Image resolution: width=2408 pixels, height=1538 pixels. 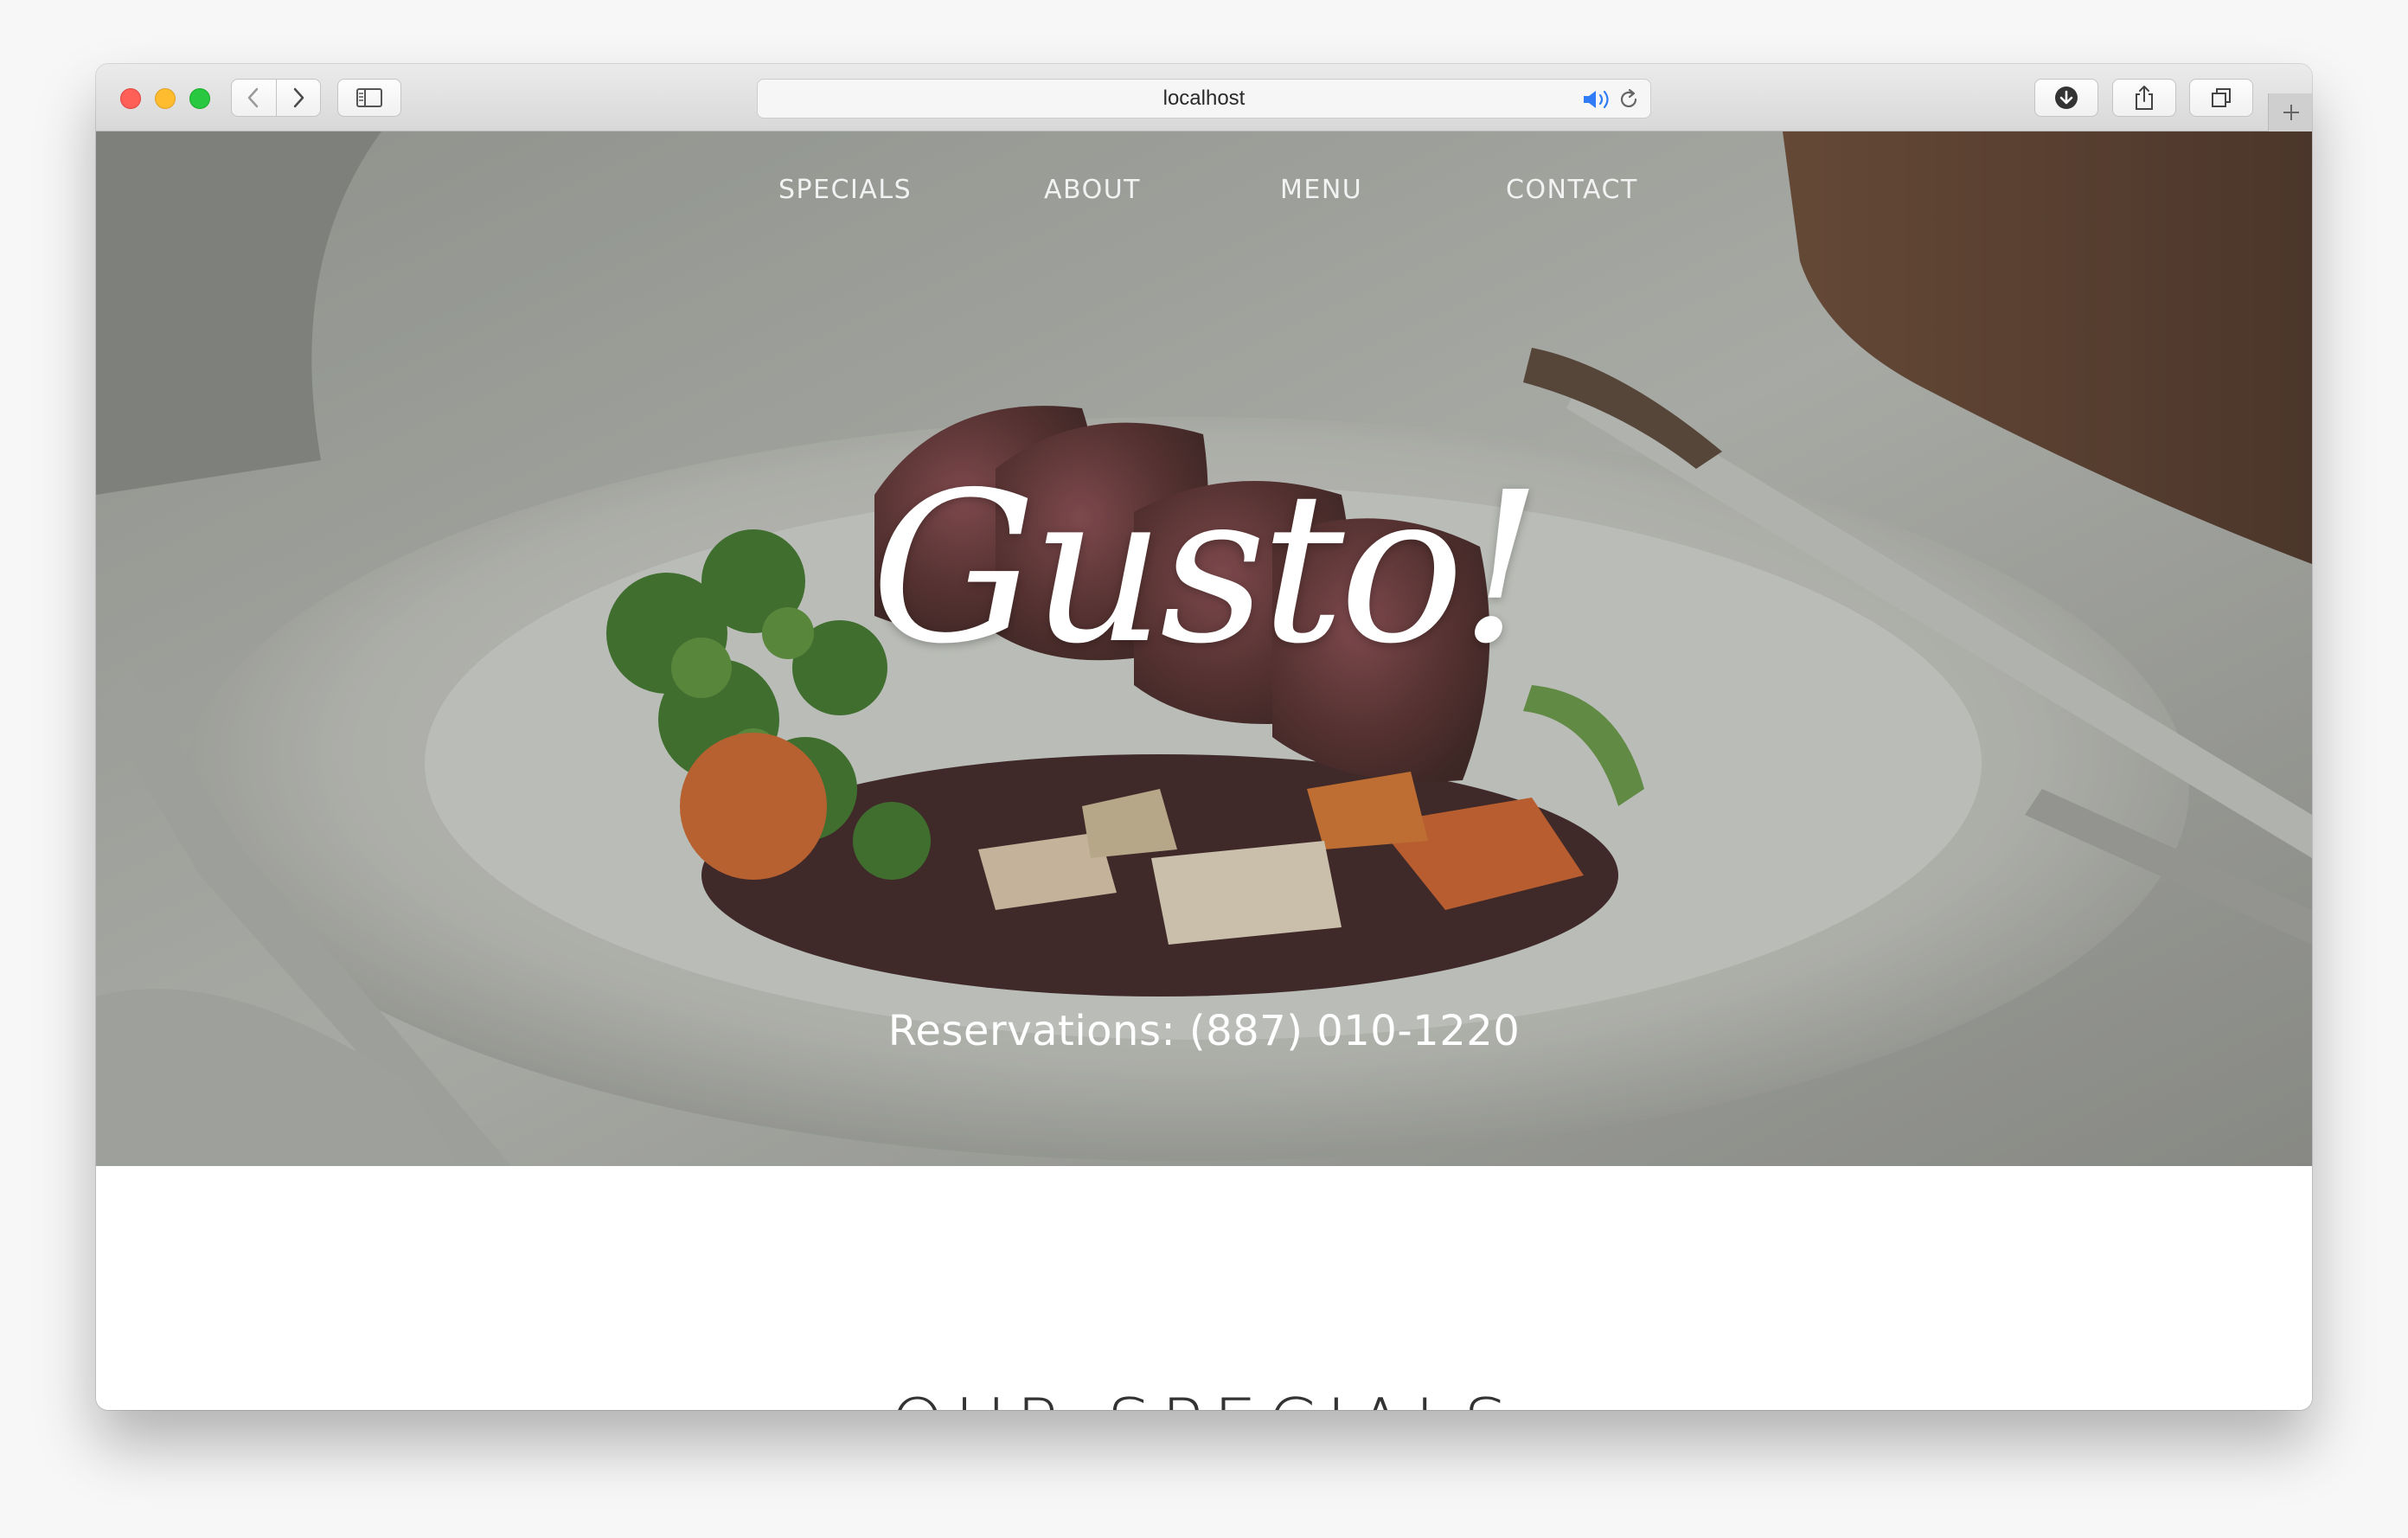 I want to click on address-text: localhost, so click(x=1204, y=99).